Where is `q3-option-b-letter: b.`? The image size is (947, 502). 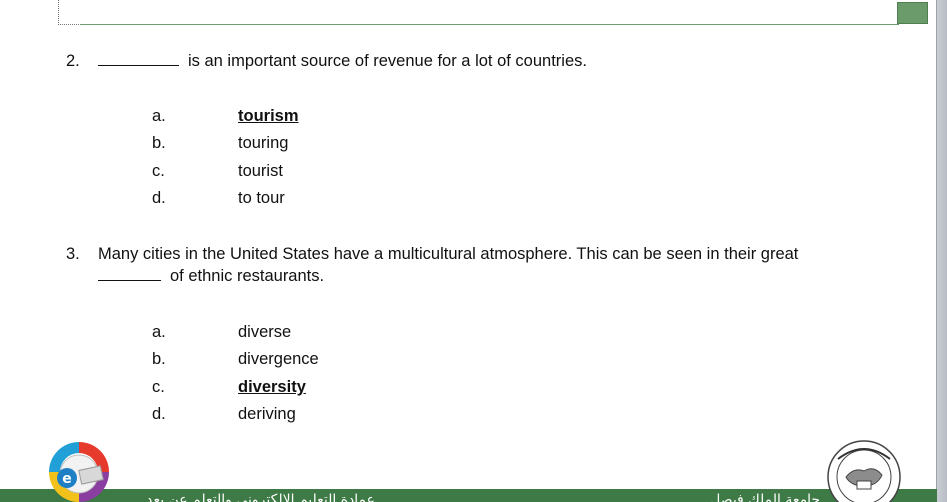 q3-option-b-letter: b. is located at coordinates (159, 359).